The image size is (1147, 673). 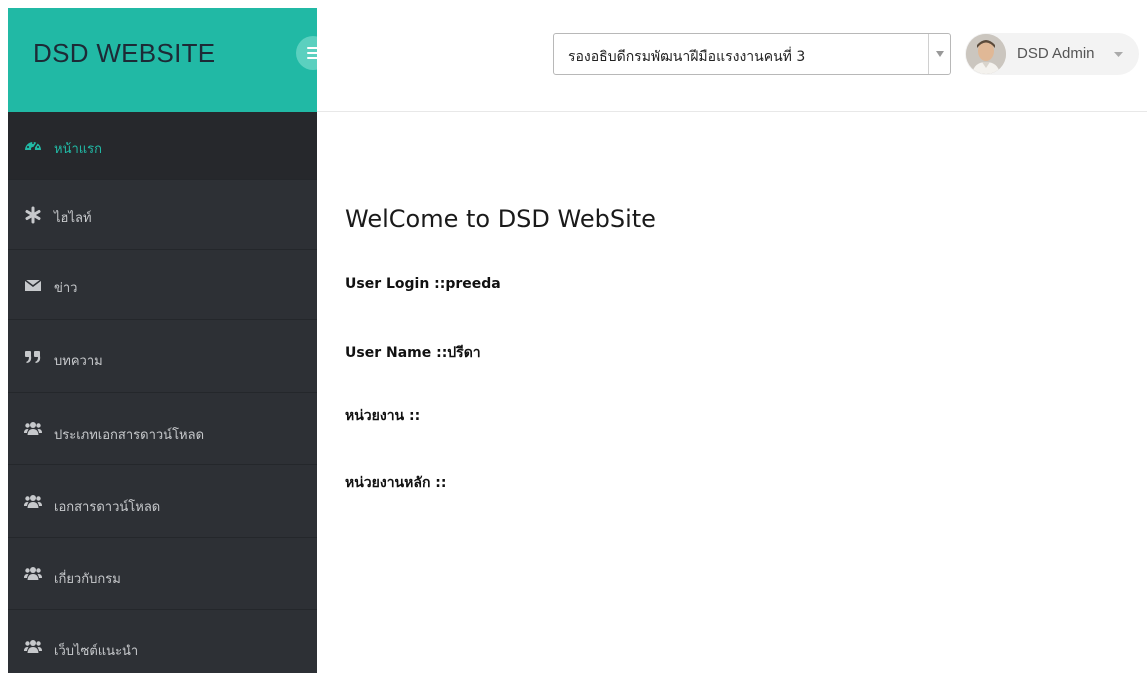 I want to click on quote-icon, so click(x=33, y=356).